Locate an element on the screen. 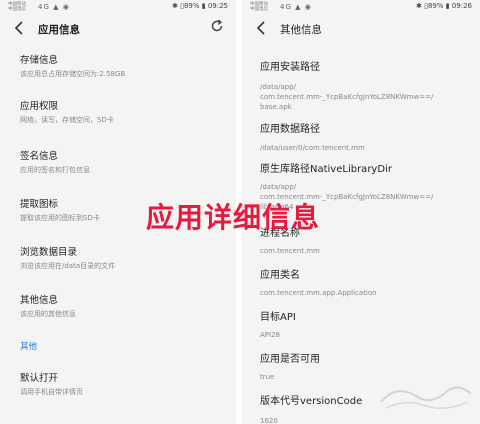 The height and width of the screenshot is (424, 480). overlay-caption: 应用详细信息 is located at coordinates (233, 217).